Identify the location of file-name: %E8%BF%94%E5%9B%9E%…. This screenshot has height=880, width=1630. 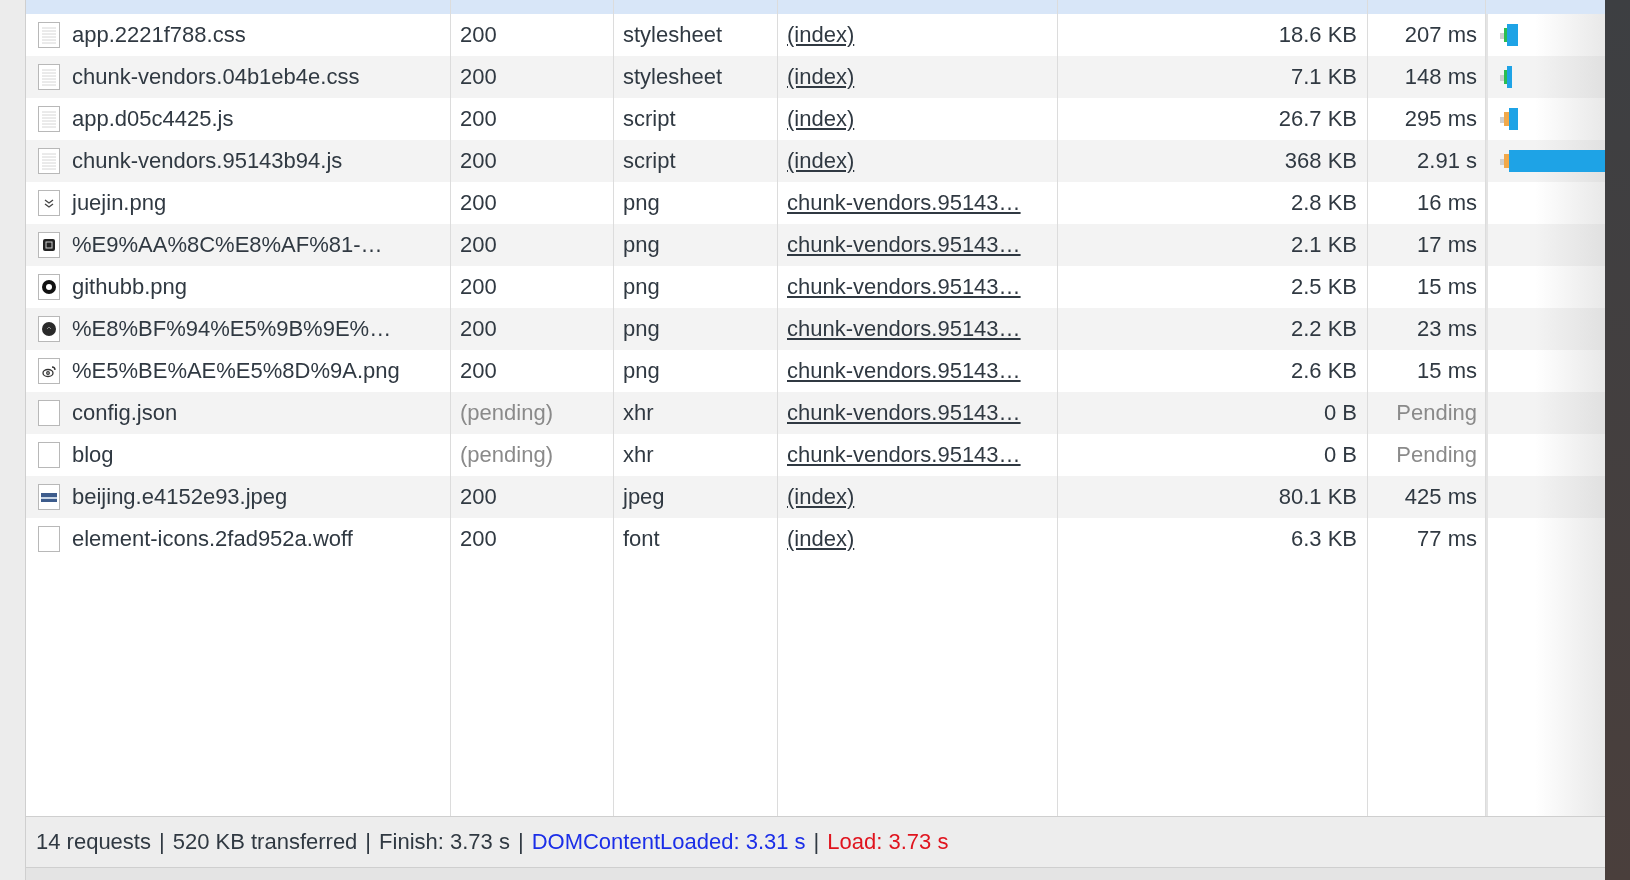
(232, 329).